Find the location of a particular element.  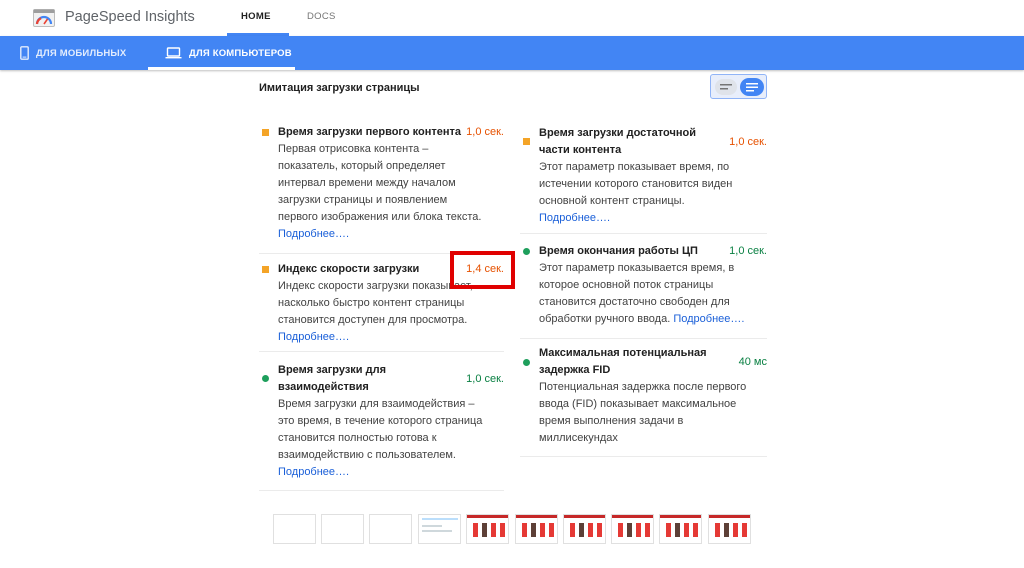

compact-view-button is located at coordinates (726, 87).